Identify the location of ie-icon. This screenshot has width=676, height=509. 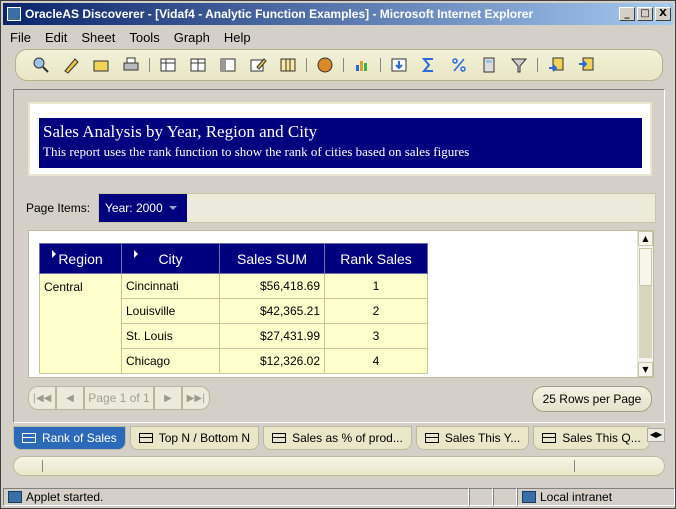
(14, 14).